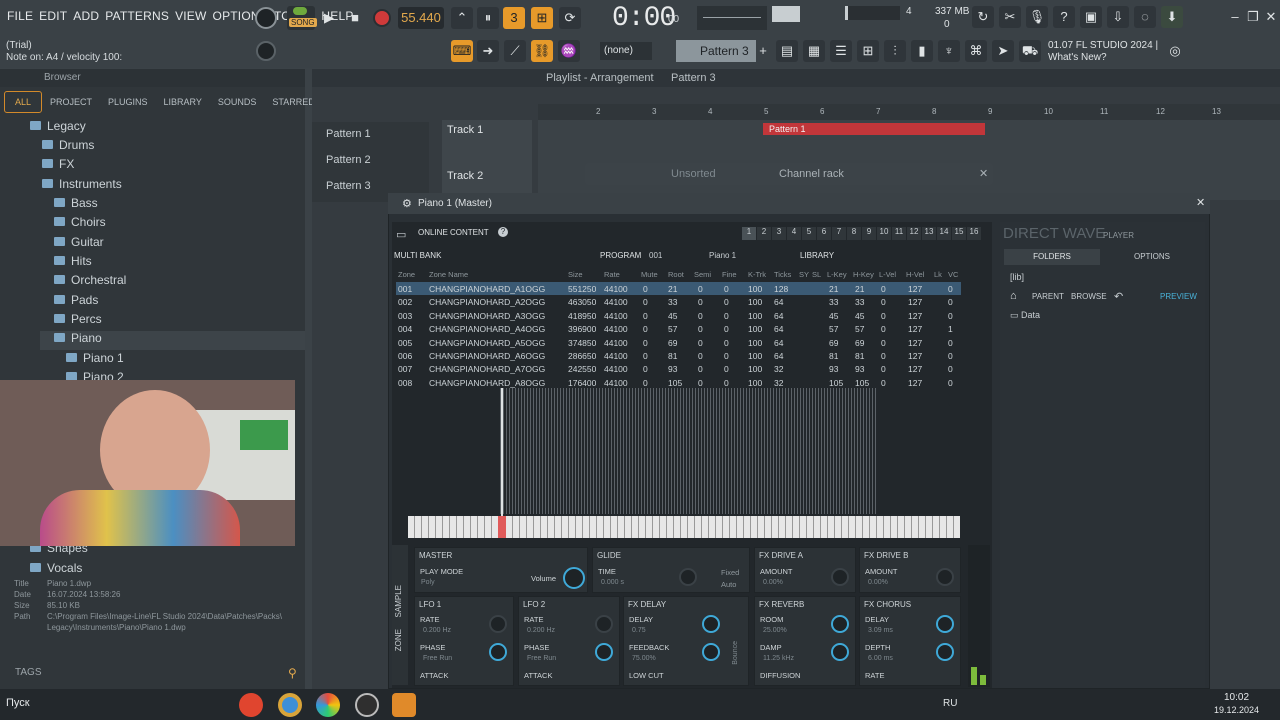 This screenshot has width=1280, height=720. I want to click on playmode-select: Poly, so click(428, 582).